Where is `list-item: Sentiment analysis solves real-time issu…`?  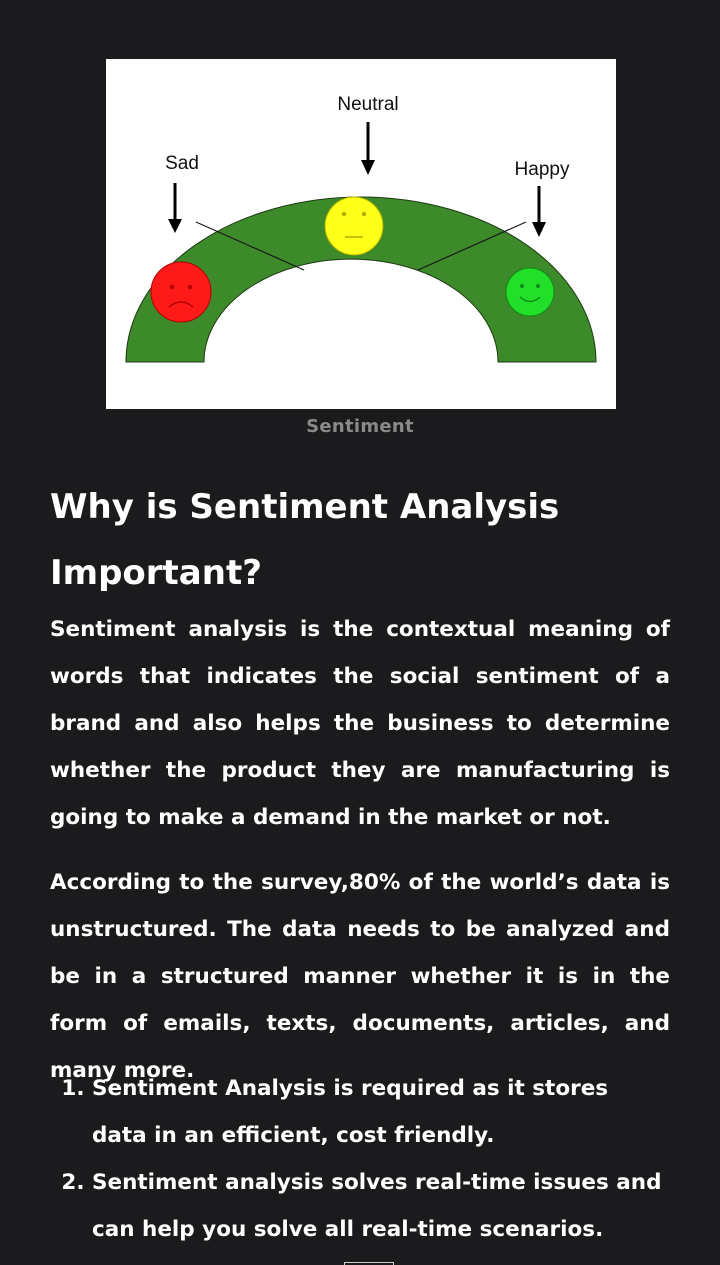
list-item: Sentiment analysis solves real-time issu… is located at coordinates (381, 1206).